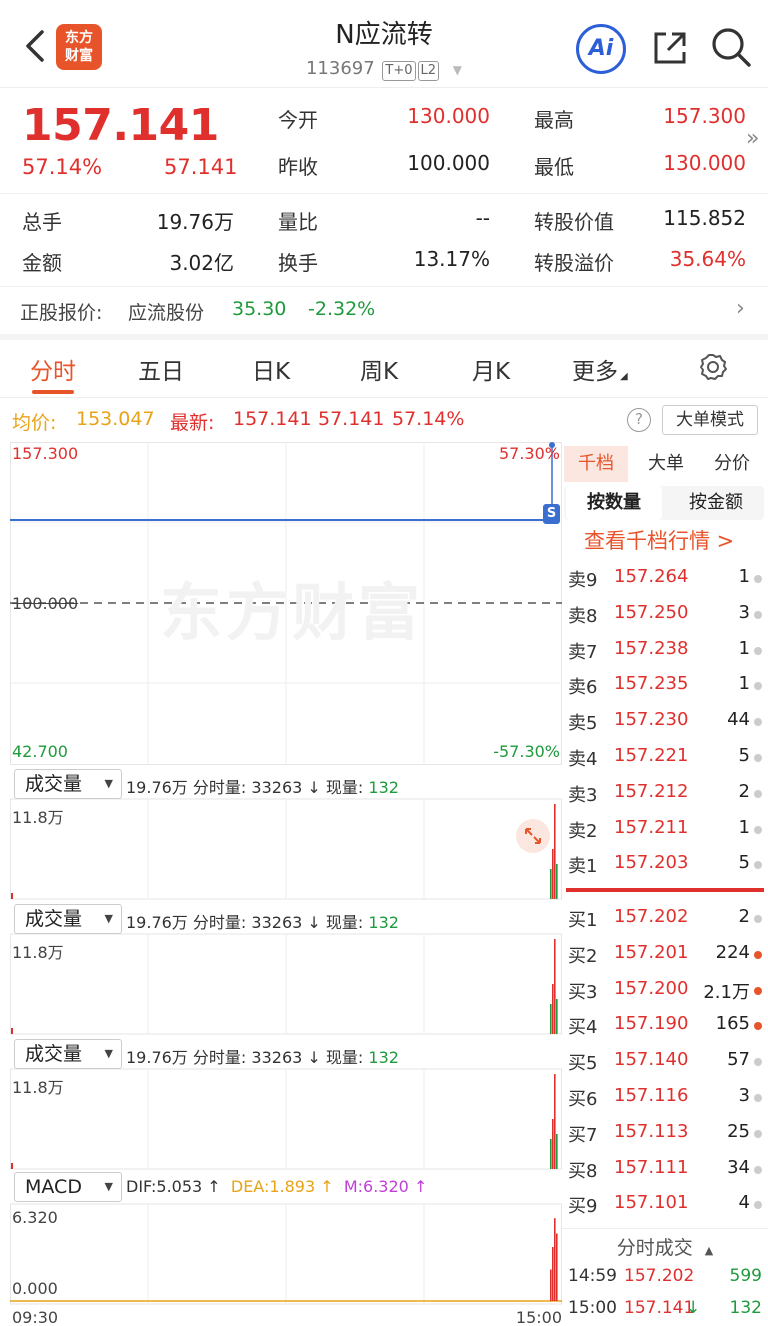 This screenshot has height=1326, width=768. I want to click on ask-row: 卖6 157.235 1, so click(665, 686).